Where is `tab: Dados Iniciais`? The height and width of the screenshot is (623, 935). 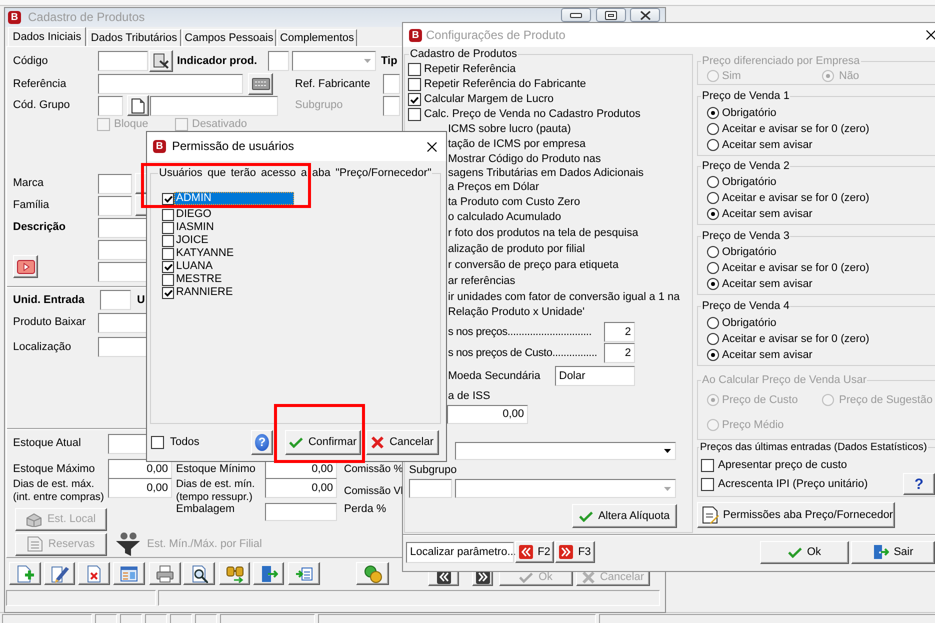
tab: Dados Iniciais is located at coordinates (47, 36).